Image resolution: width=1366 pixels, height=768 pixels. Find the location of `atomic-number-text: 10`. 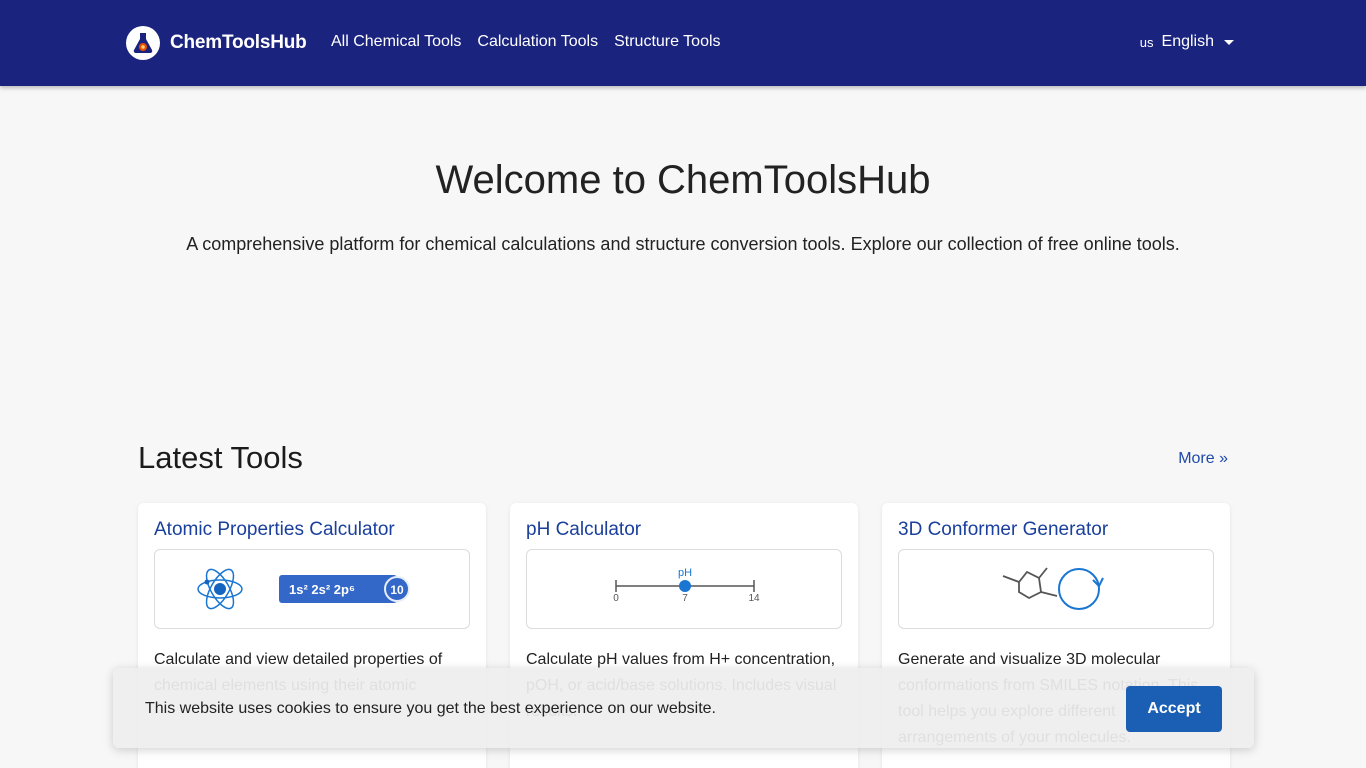

atomic-number-text: 10 is located at coordinates (397, 590).